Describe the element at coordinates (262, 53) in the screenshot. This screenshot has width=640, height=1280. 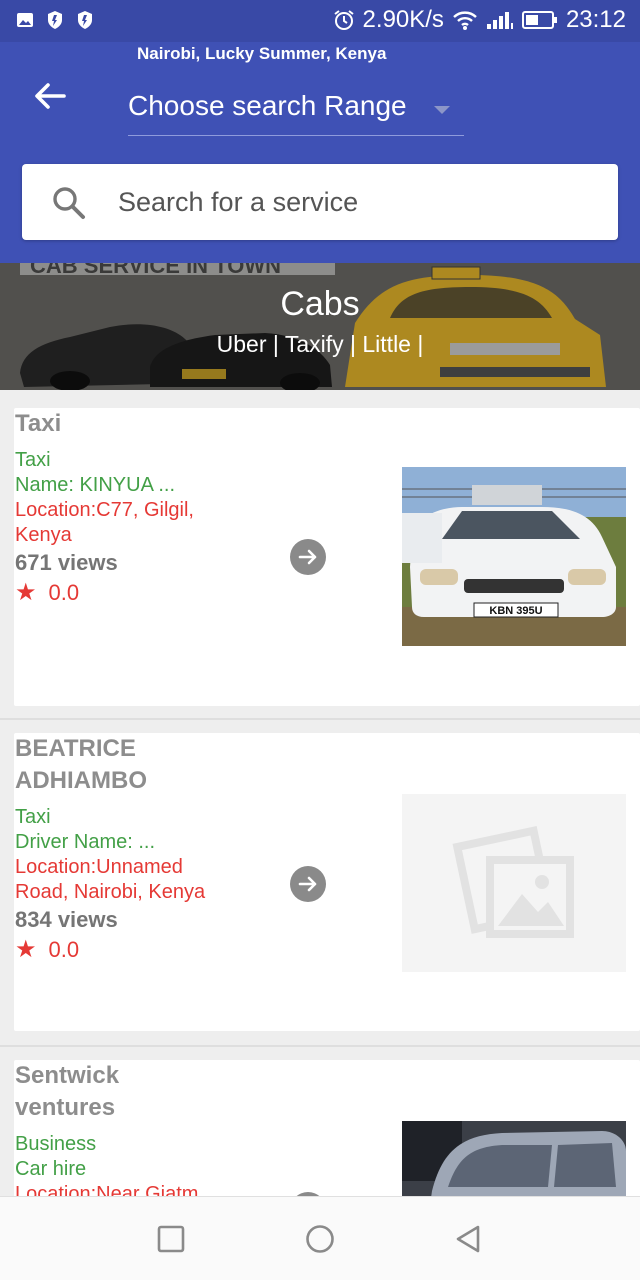
I see `current-location: Nairobi, Lucky Summer, Kenya` at that location.